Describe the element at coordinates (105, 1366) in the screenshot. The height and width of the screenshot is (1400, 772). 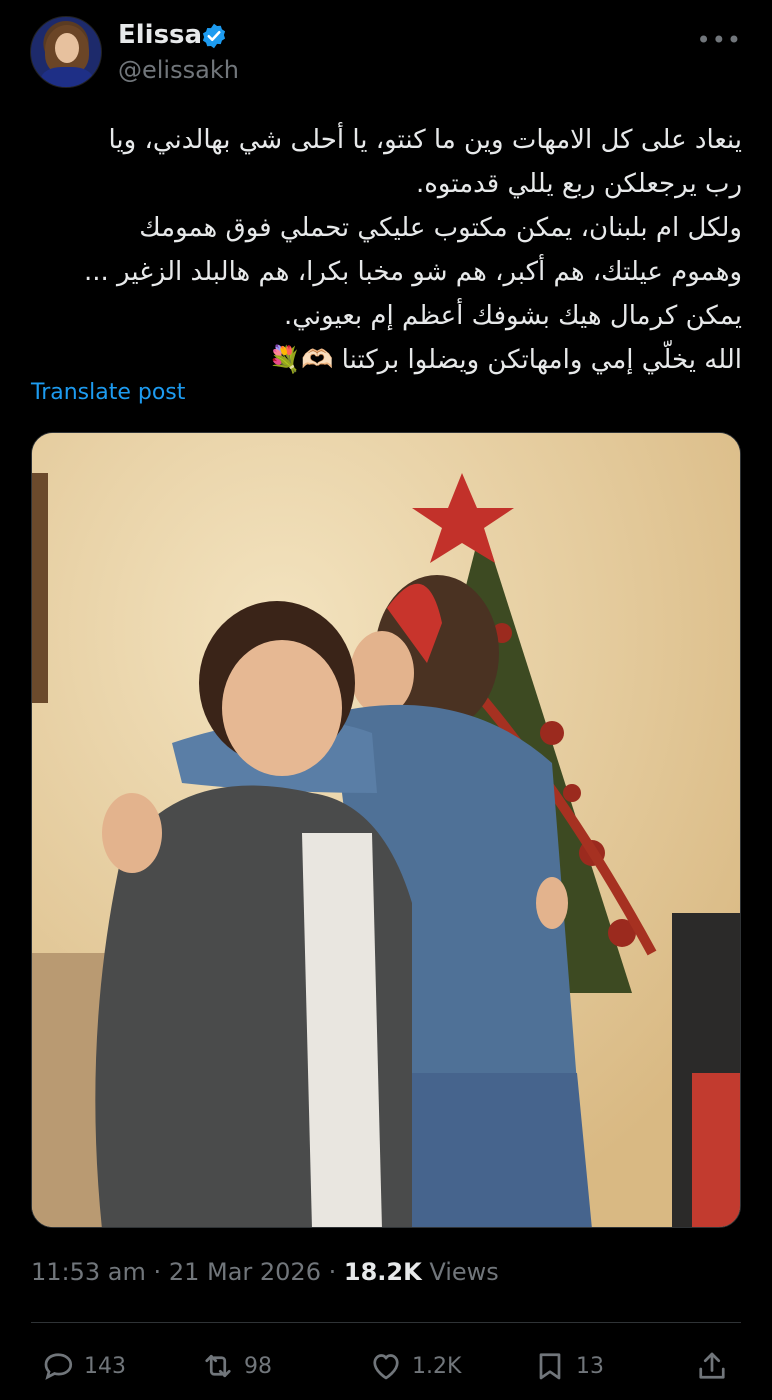
I see `reply-count: 143` at that location.